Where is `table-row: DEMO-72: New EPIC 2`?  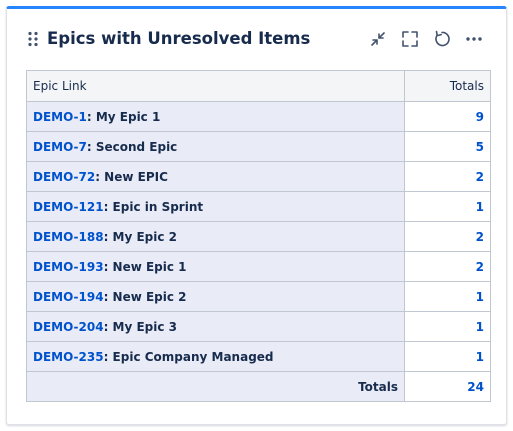
table-row: DEMO-72: New EPIC 2 is located at coordinates (258, 176).